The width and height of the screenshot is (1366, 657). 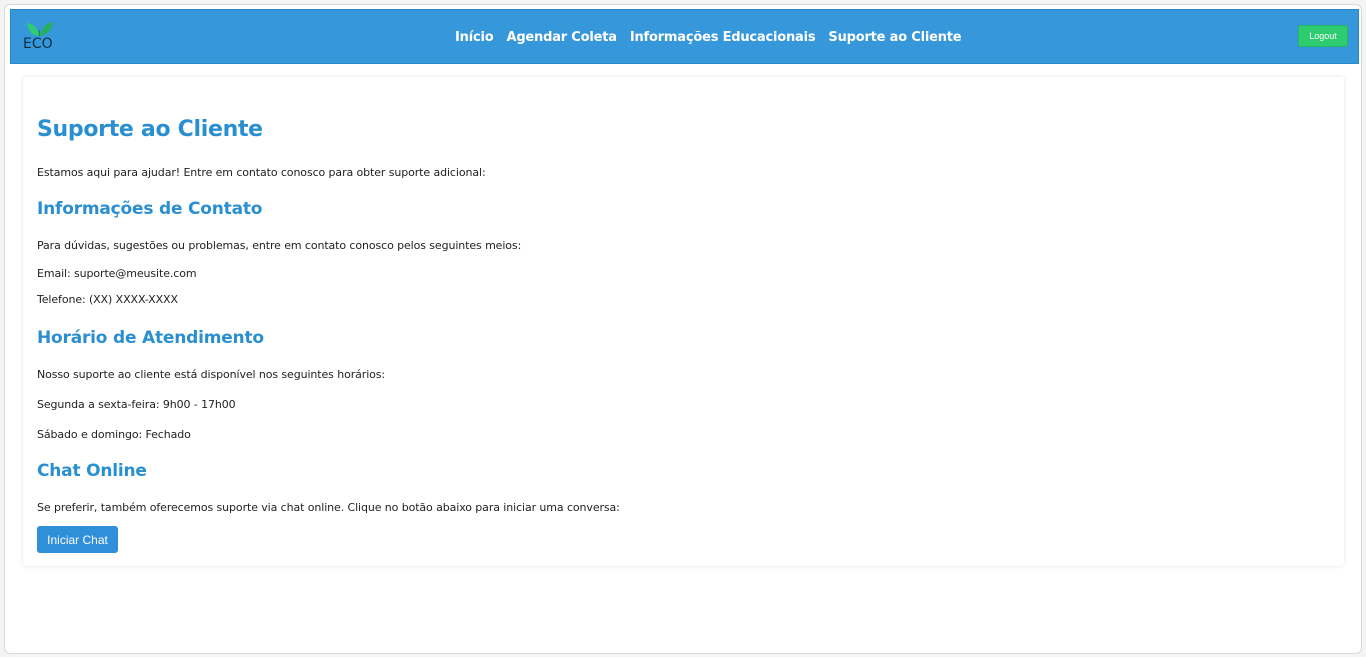 What do you see at coordinates (38, 44) in the screenshot?
I see `logo-text: ECO` at bounding box center [38, 44].